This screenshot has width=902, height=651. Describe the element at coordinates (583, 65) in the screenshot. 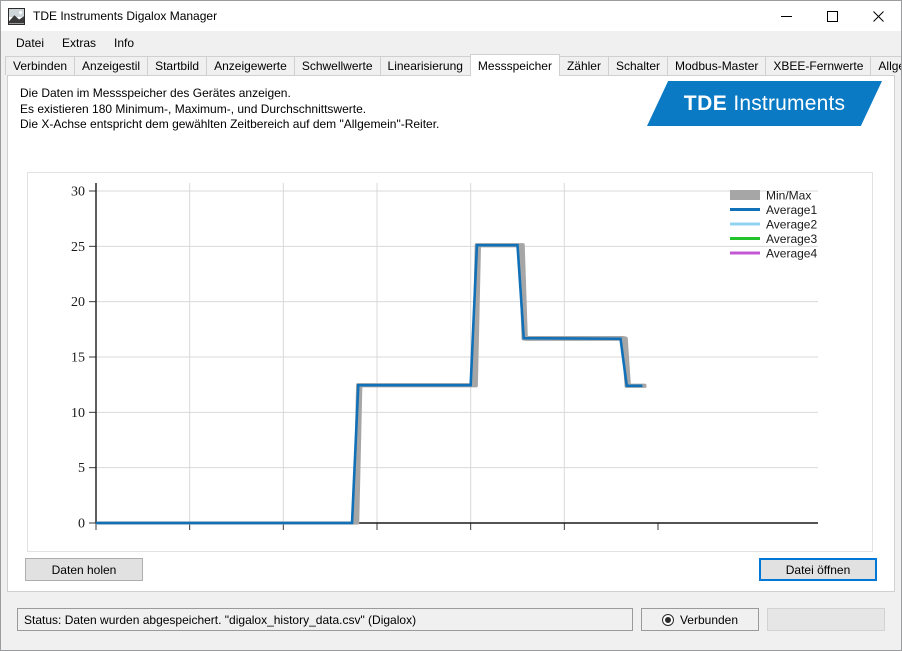

I see `tab-zaehler: Zähler` at that location.